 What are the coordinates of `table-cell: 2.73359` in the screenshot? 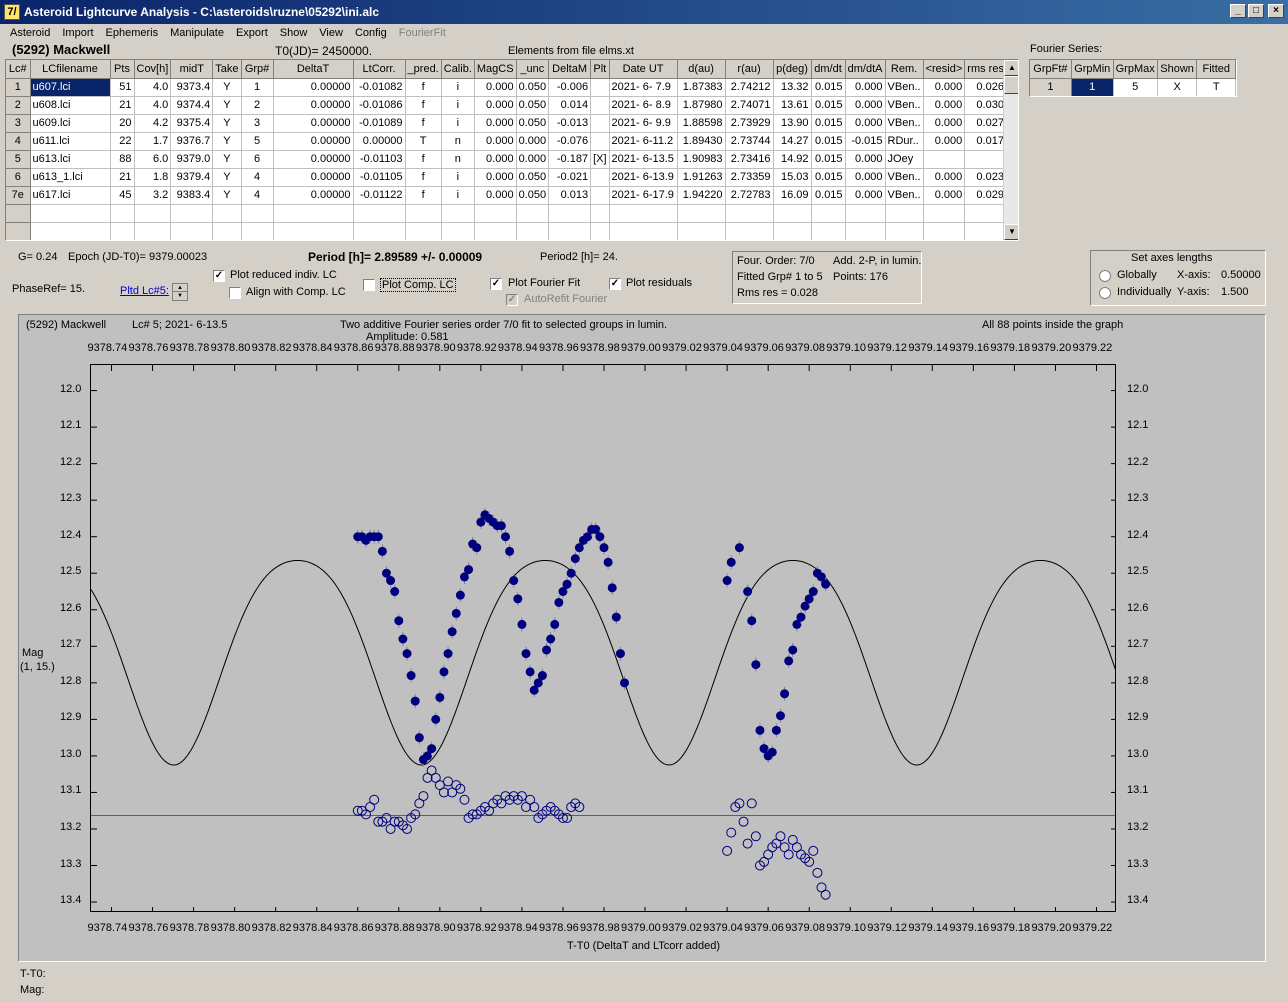 It's located at (749, 177).